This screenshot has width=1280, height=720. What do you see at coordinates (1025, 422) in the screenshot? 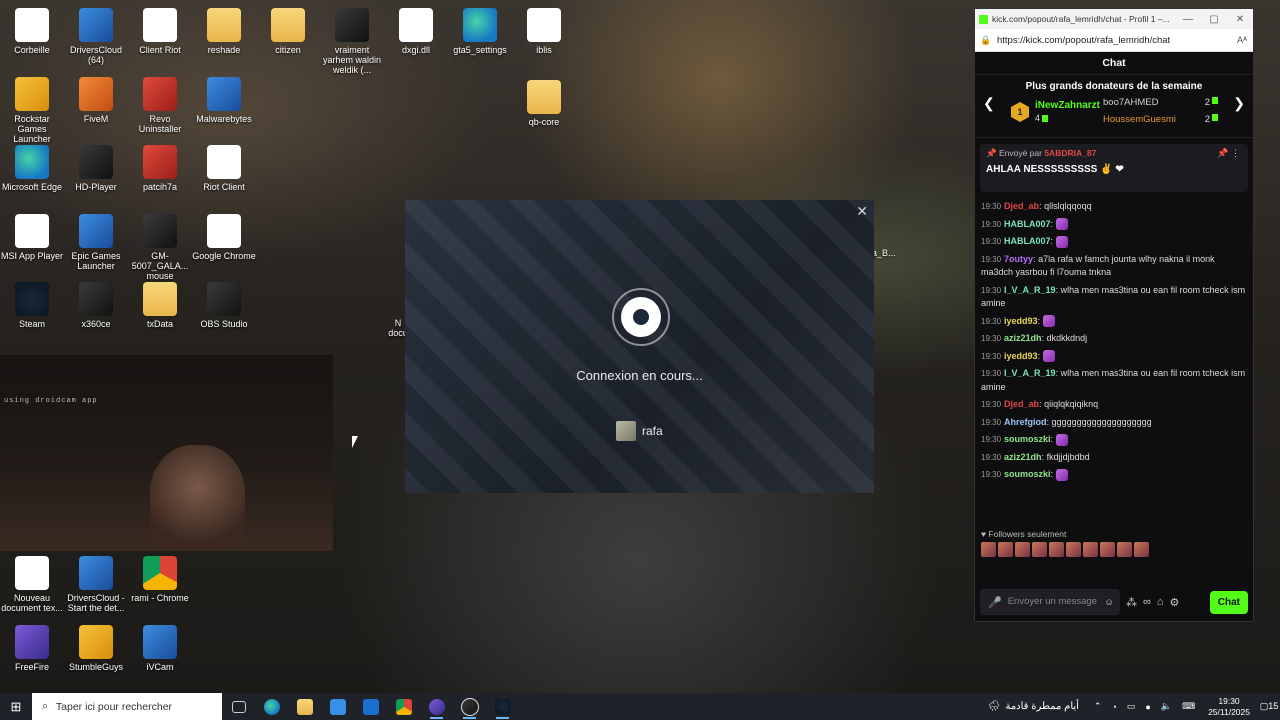
I see `message-username: Ahrefgiod` at bounding box center [1025, 422].